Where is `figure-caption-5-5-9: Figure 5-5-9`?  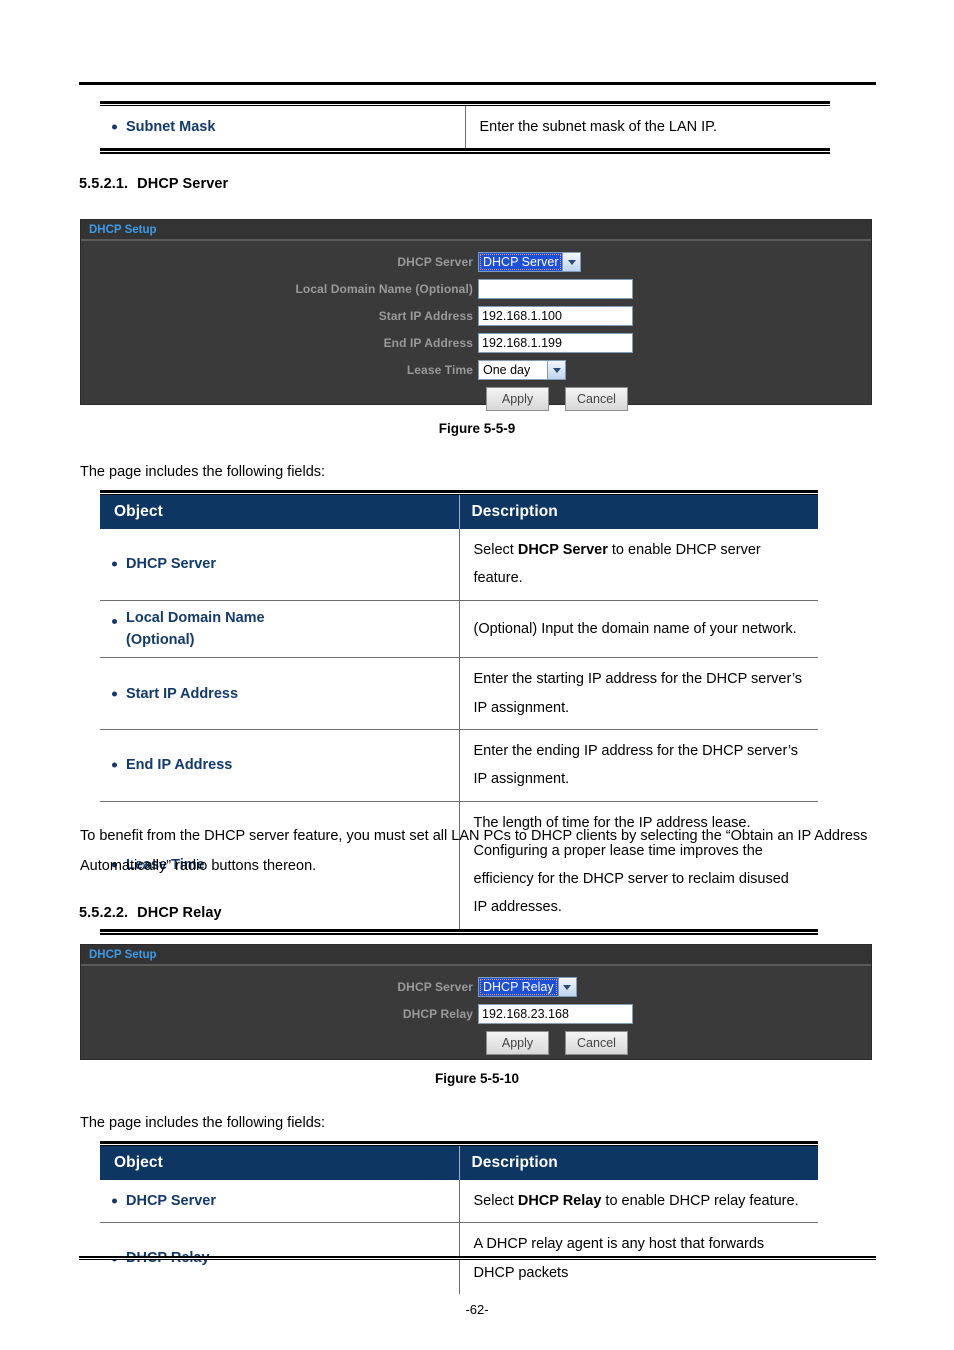 figure-caption-5-5-9: Figure 5-5-9 is located at coordinates (477, 428).